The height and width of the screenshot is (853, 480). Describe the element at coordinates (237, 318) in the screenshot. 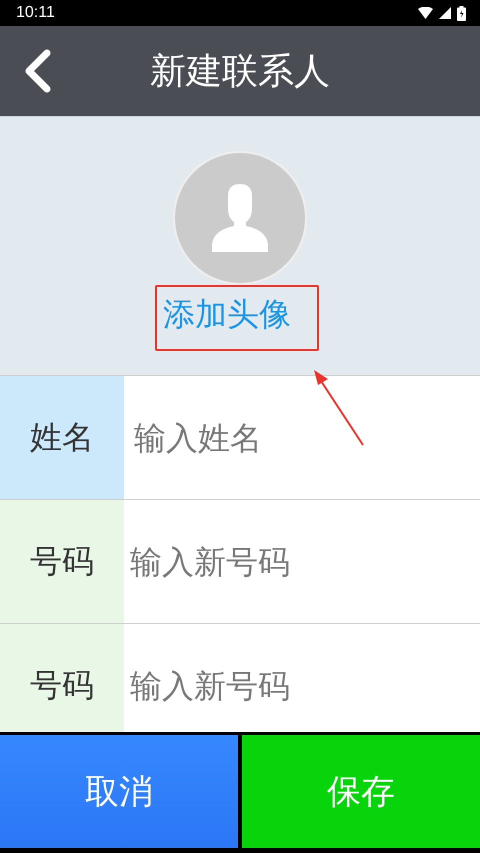

I see `add-avatar-link: 添加头像` at that location.